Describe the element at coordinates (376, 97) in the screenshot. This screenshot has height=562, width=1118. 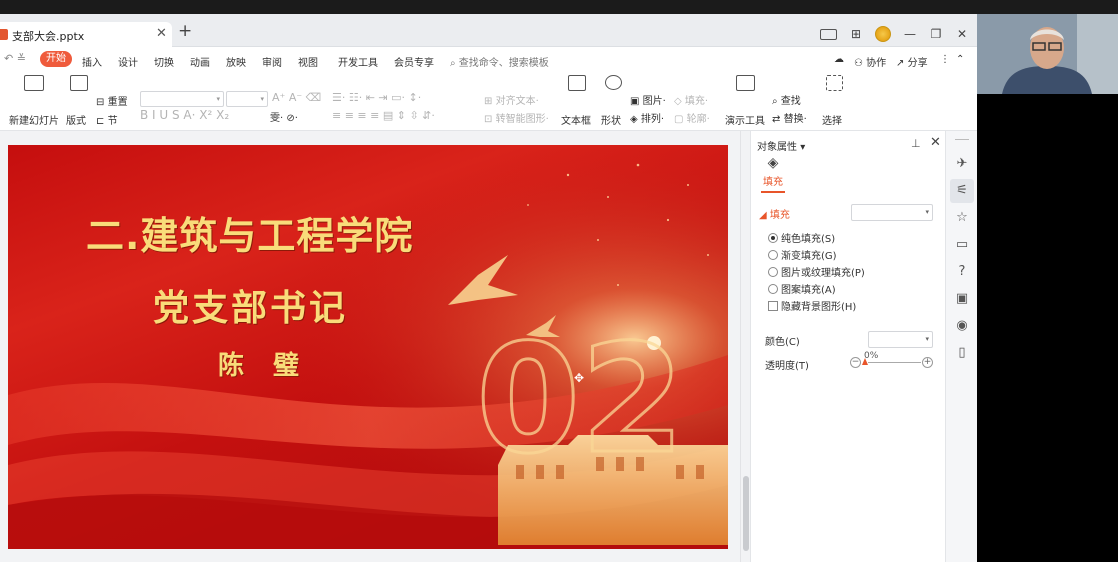
I see `list-icons: ☰· ☷· ⇤ ⇥ ▭· ↕·` at that location.